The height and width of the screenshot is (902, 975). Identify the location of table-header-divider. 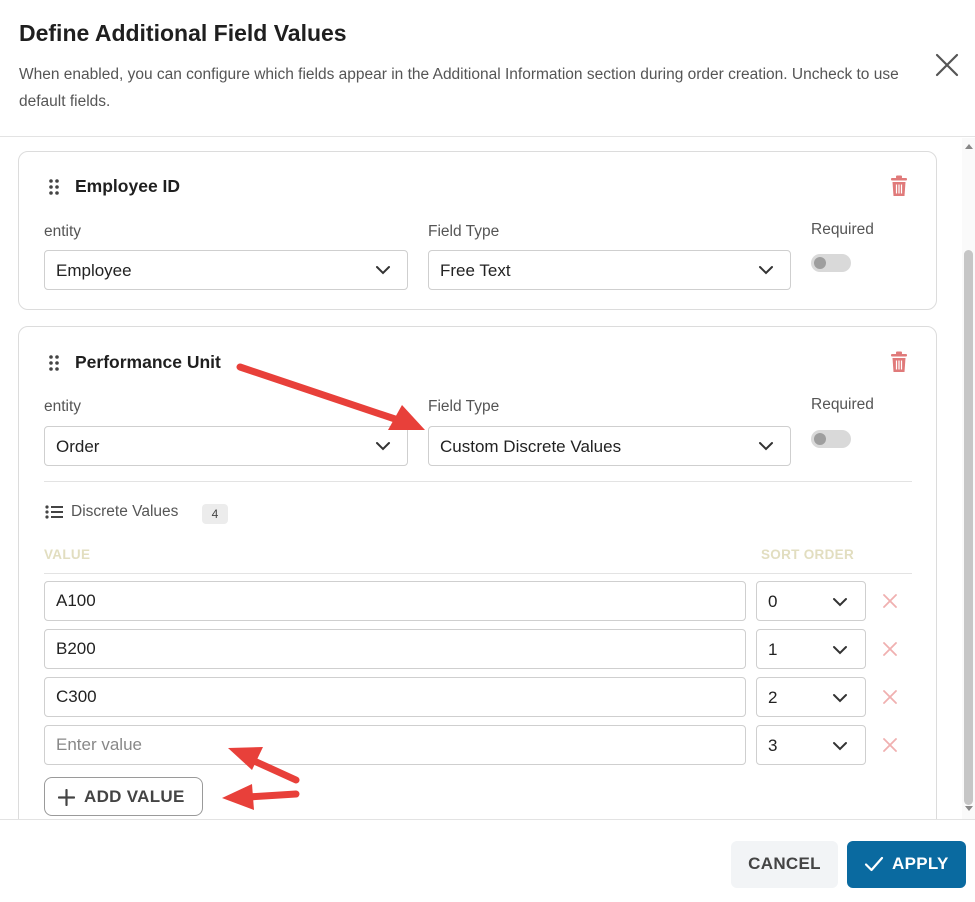
(478, 573).